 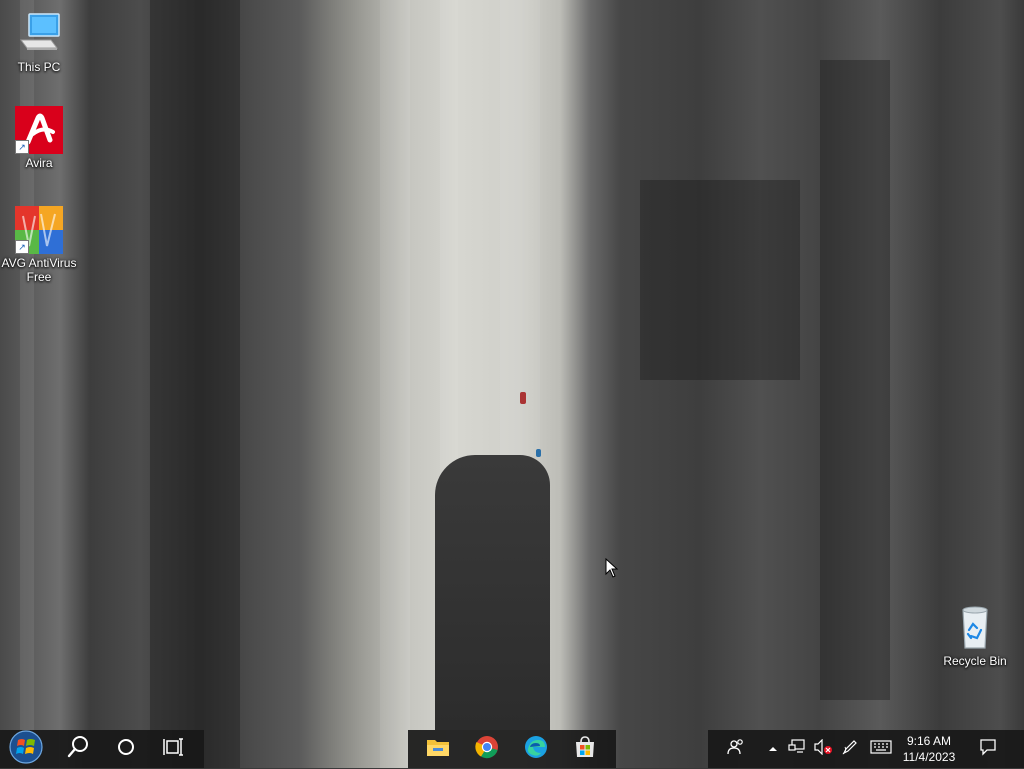 I want to click on chrome-icon, so click(x=487, y=749).